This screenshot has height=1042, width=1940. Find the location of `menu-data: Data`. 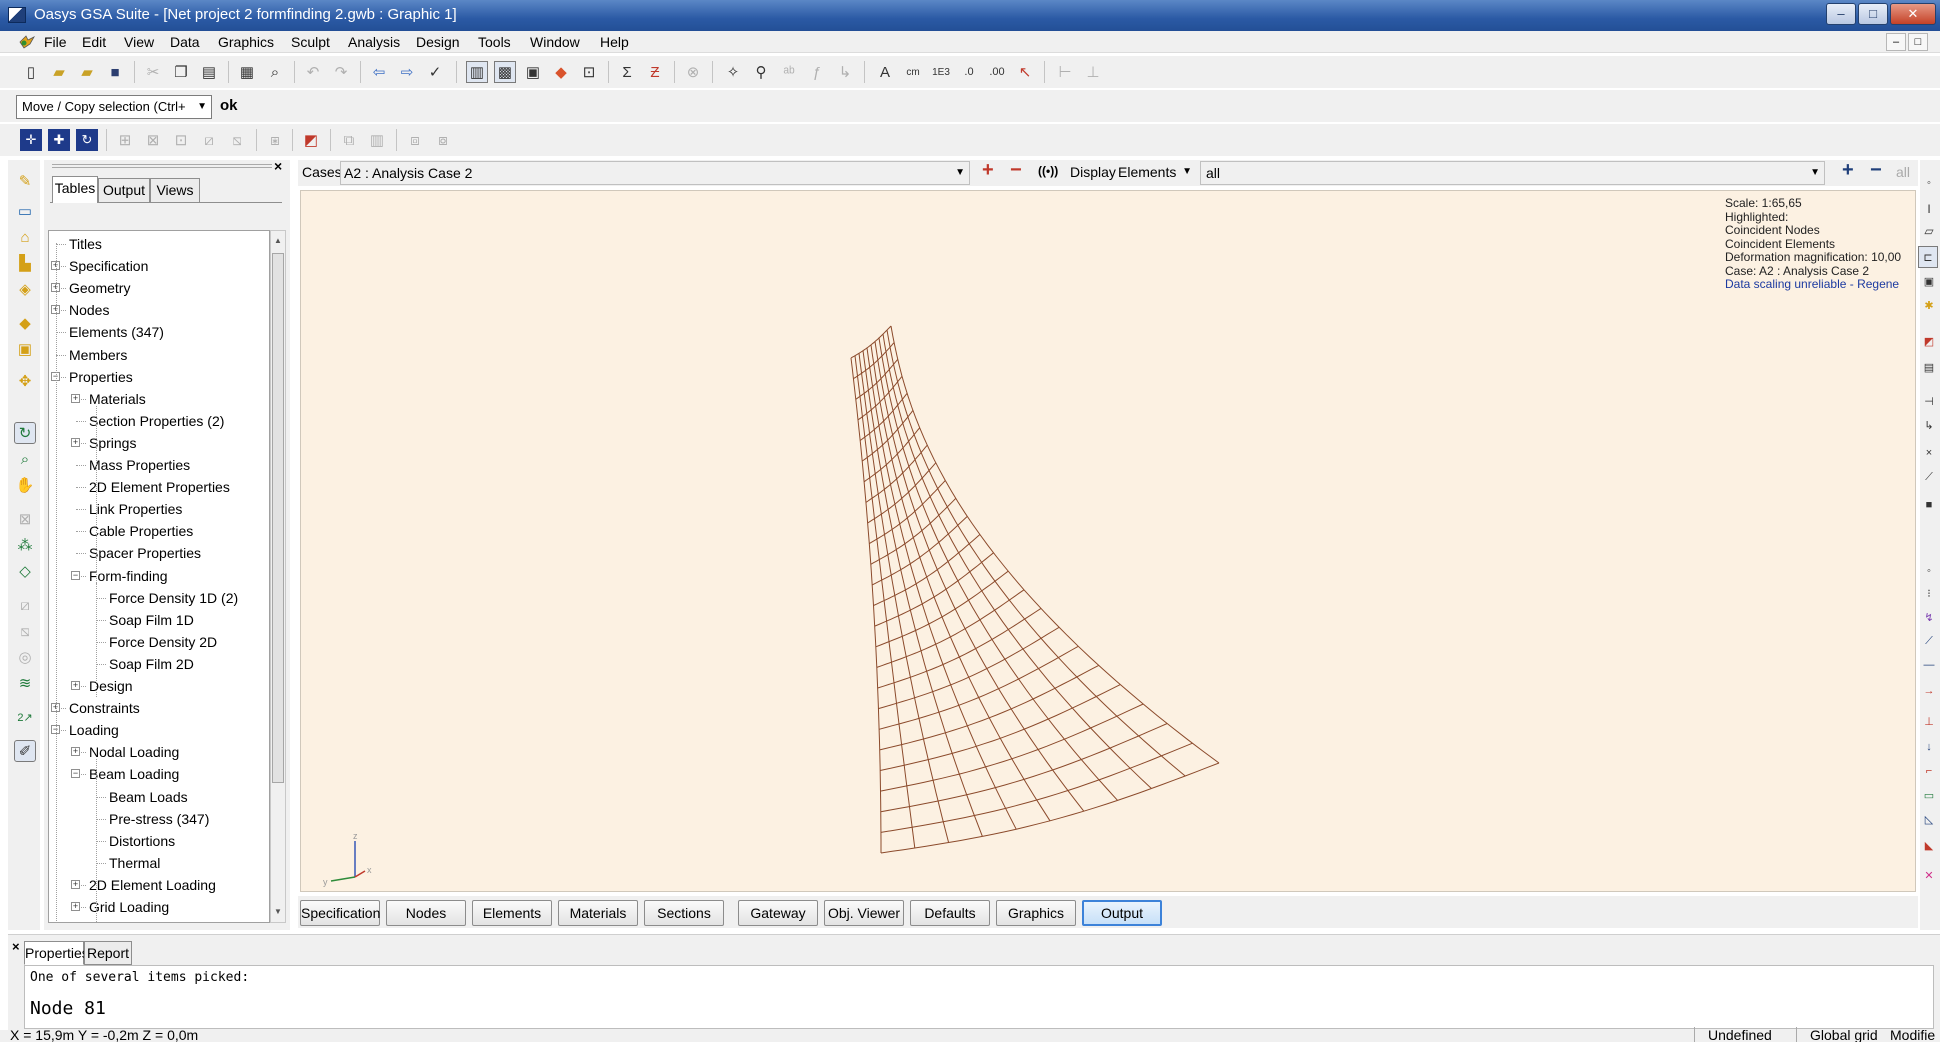

menu-data: Data is located at coordinates (185, 42).